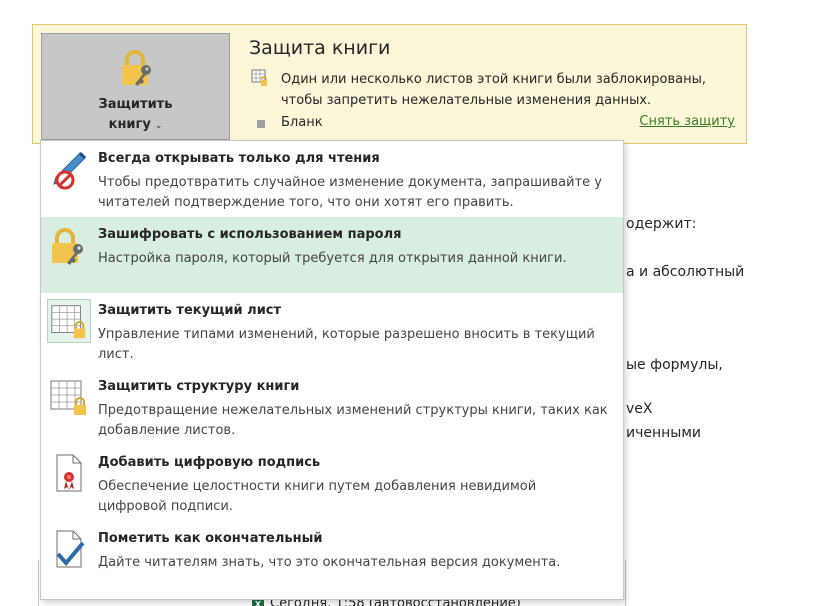 This screenshot has width=830, height=606. Describe the element at coordinates (302, 122) in the screenshot. I see `locked-sheet-name: Бланк` at that location.